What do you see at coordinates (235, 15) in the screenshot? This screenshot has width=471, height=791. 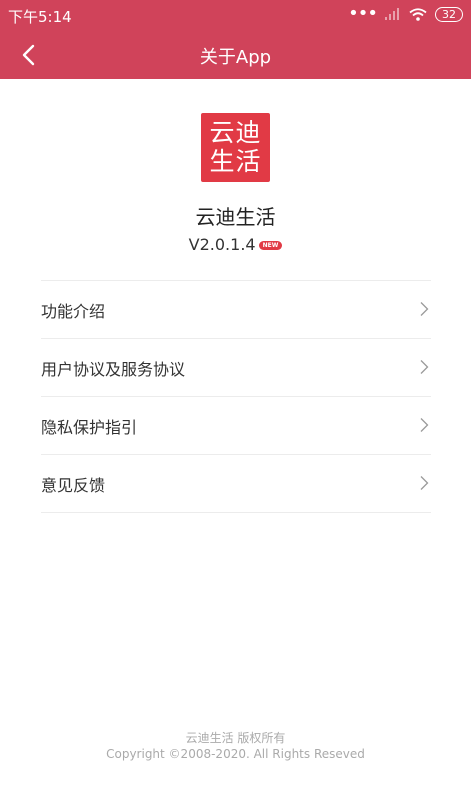 I see `status-bar: 下午5:14 ••• 32` at bounding box center [235, 15].